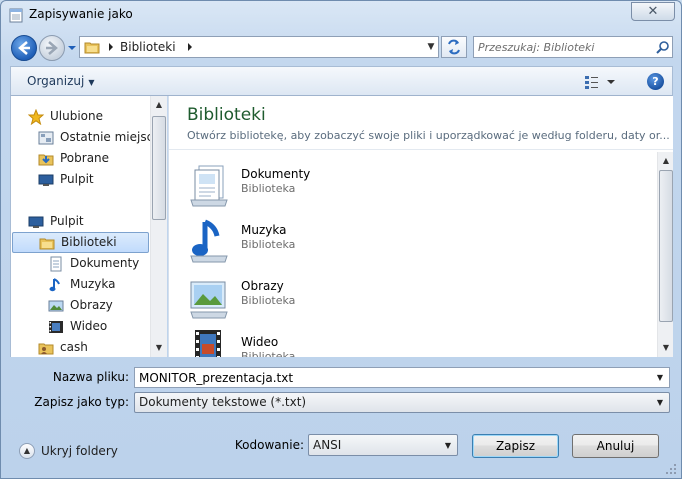  Describe the element at coordinates (264, 230) in the screenshot. I see `library-name: Muzyka` at that location.